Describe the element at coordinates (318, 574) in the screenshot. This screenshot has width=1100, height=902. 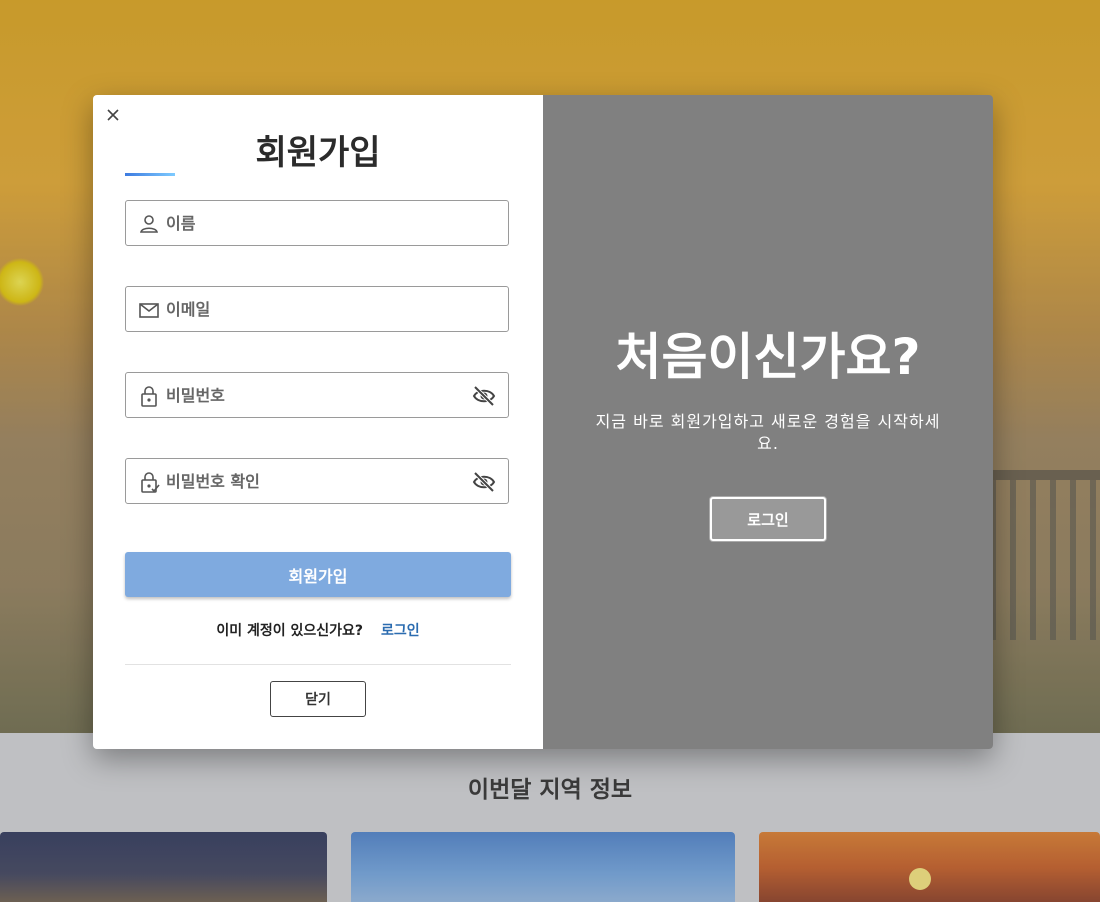
I see `signup-button: 회원가입` at that location.